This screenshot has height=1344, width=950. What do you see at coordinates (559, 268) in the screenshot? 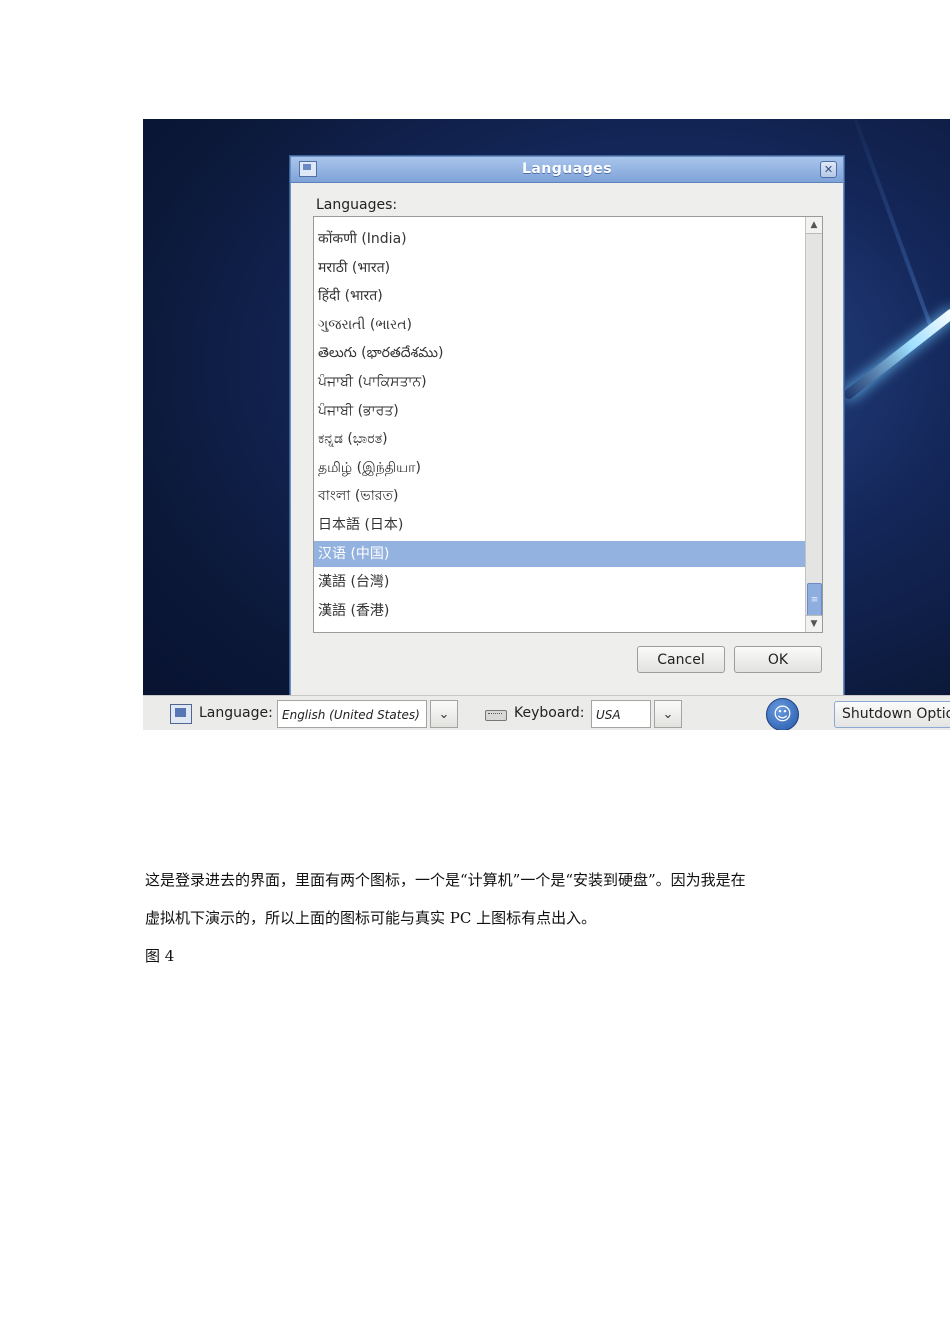
I see `language-list-item: मराठी (भारत)` at bounding box center [559, 268].